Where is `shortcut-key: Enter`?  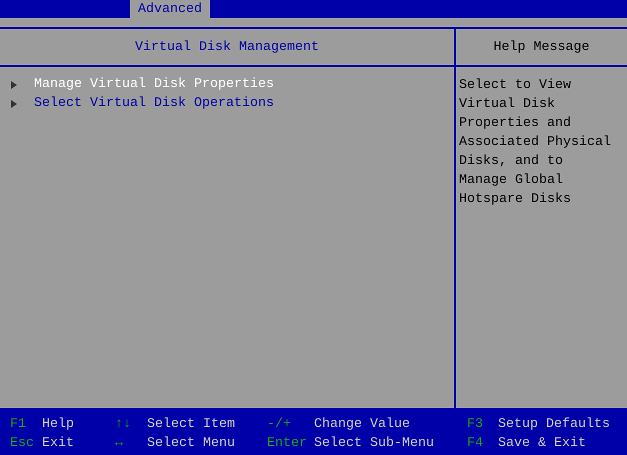 shortcut-key: Enter is located at coordinates (290, 443).